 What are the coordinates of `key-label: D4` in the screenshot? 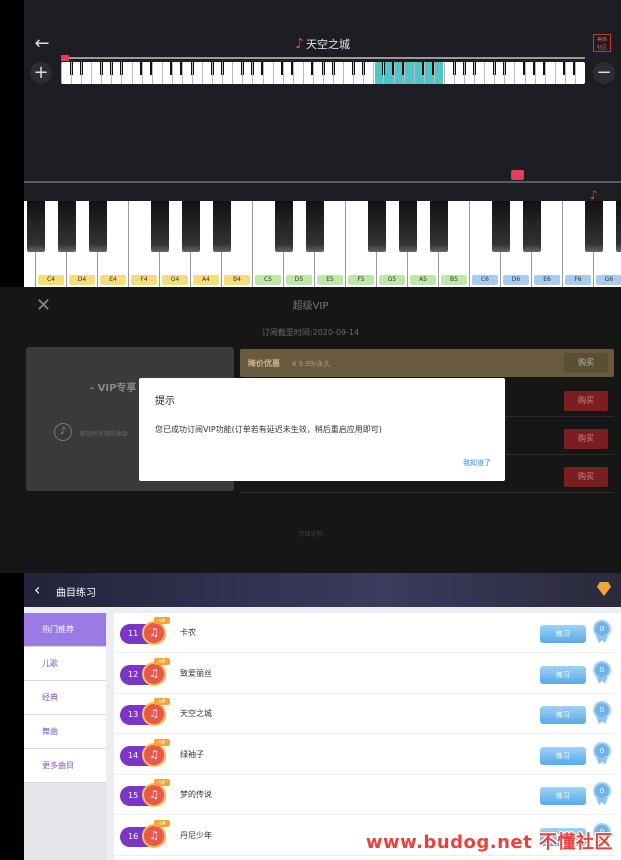 It's located at (82, 280).